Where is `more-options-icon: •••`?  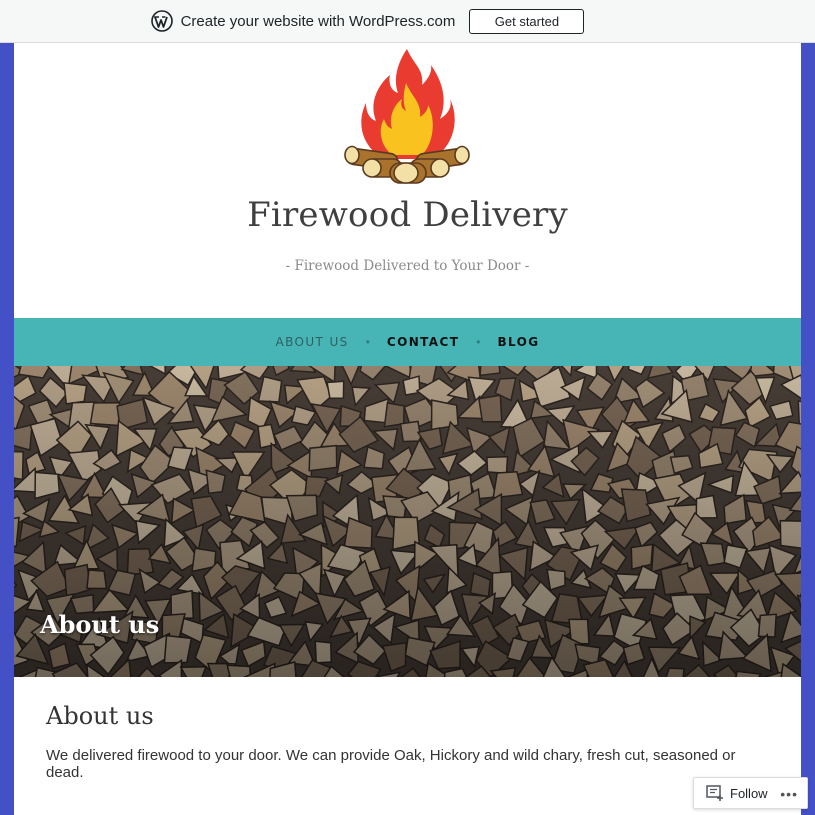
more-options-icon: ••• is located at coordinates (789, 794).